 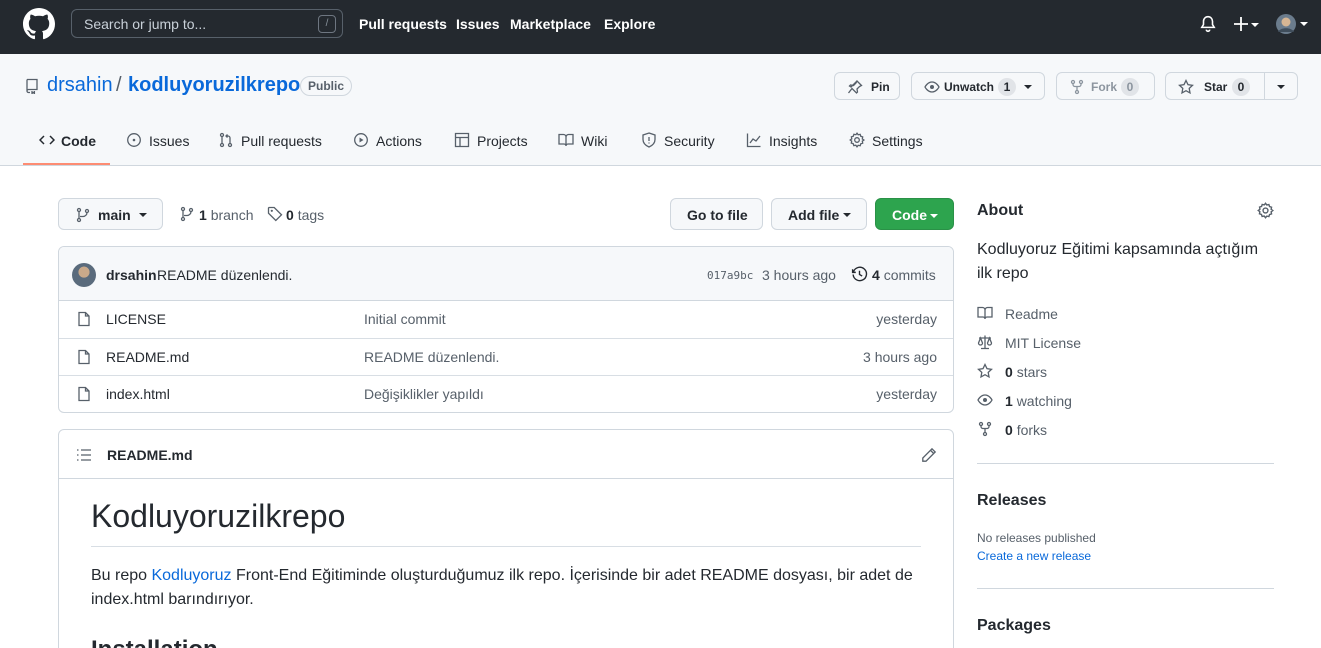 I want to click on stars-label: stars, so click(x=1032, y=372).